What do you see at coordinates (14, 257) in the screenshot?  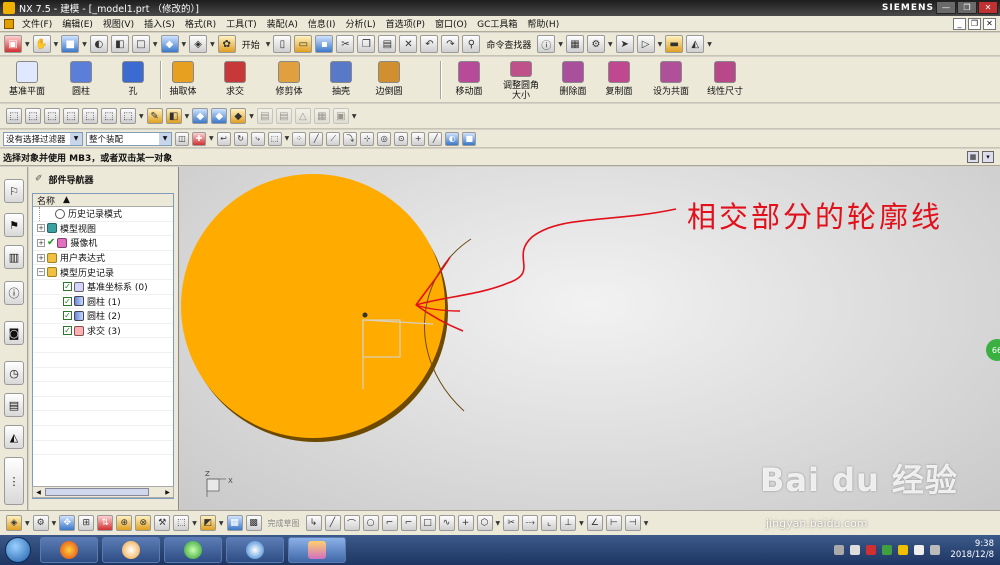 I see `part-navigator-icon: ▥` at bounding box center [14, 257].